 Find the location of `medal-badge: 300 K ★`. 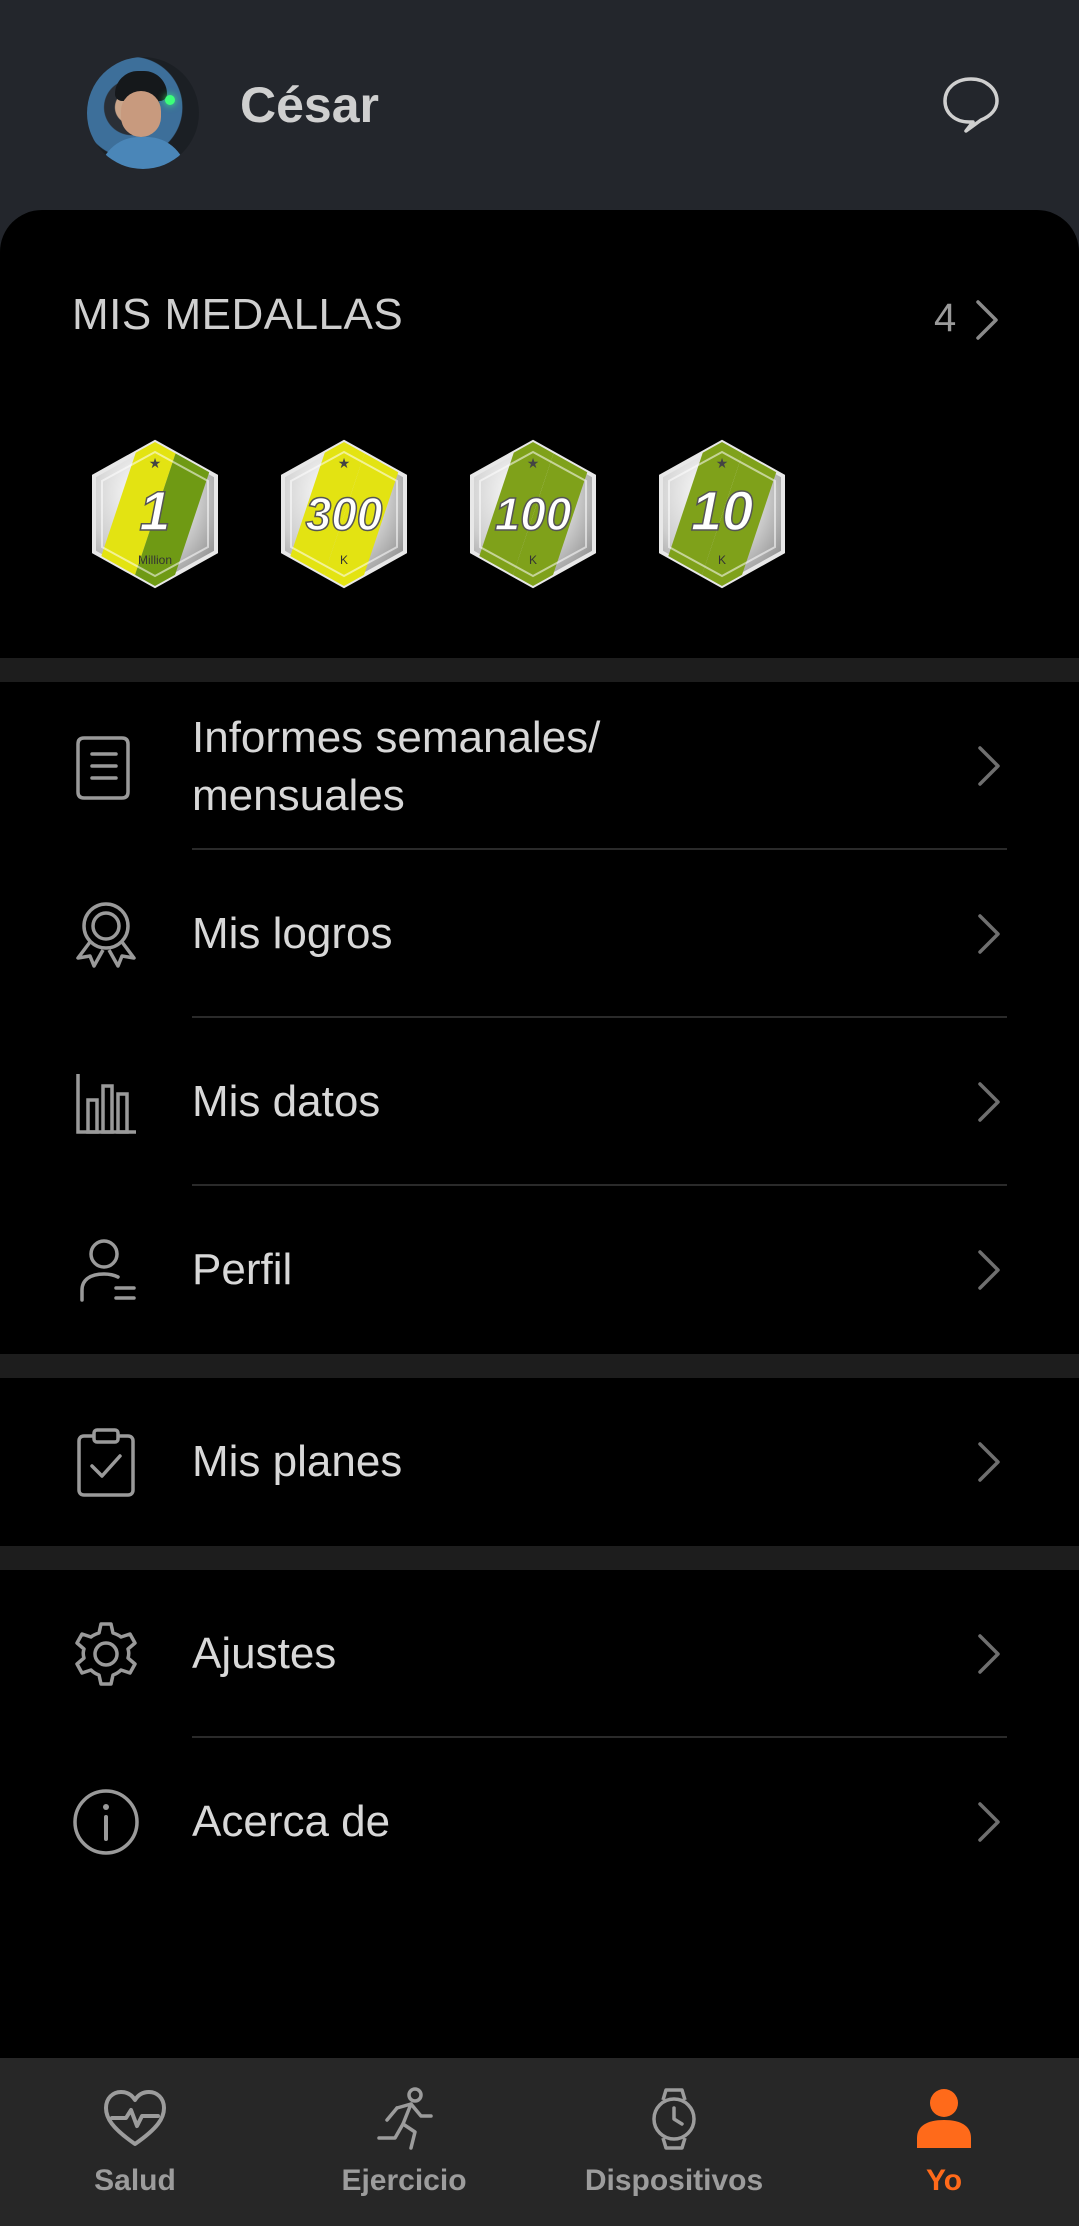

medal-badge: 300 K ★ is located at coordinates (344, 514).